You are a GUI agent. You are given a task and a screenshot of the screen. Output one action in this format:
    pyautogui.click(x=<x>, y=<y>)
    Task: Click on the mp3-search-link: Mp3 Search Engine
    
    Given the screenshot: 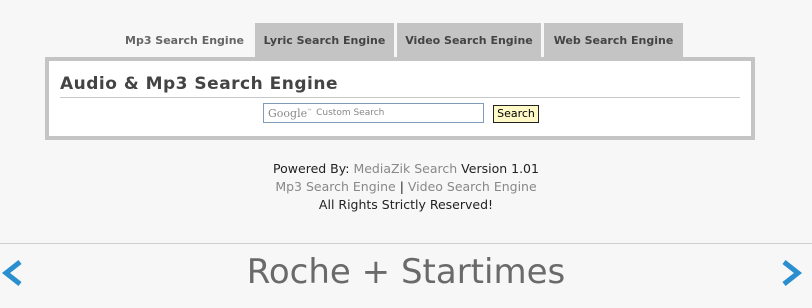 What is the action you would take?
    pyautogui.click(x=335, y=186)
    